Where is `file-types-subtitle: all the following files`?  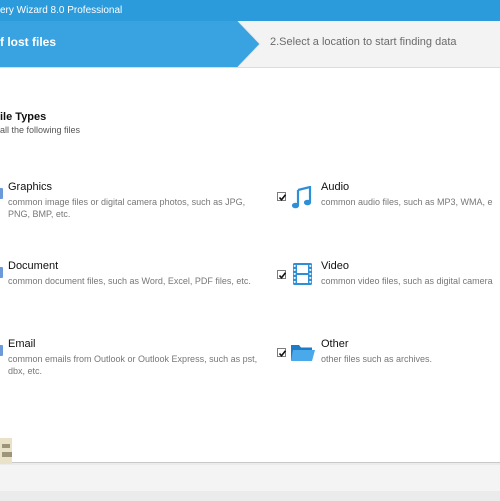
file-types-subtitle: all the following files is located at coordinates (40, 130).